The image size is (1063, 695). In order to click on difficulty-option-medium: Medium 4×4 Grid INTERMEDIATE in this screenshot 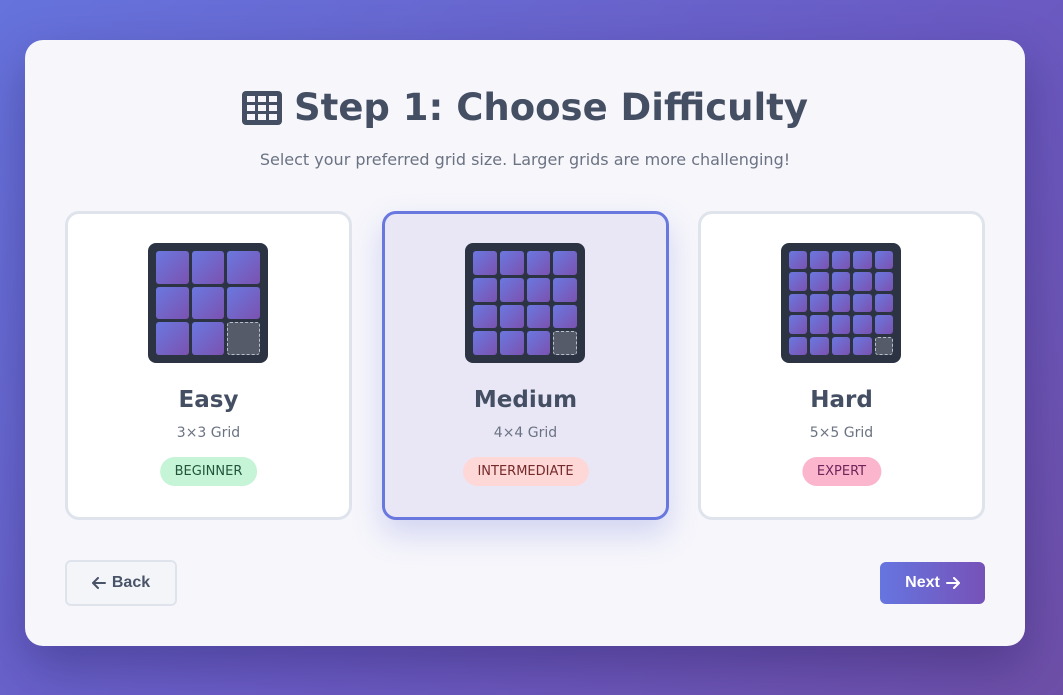, I will do `click(525, 365)`.